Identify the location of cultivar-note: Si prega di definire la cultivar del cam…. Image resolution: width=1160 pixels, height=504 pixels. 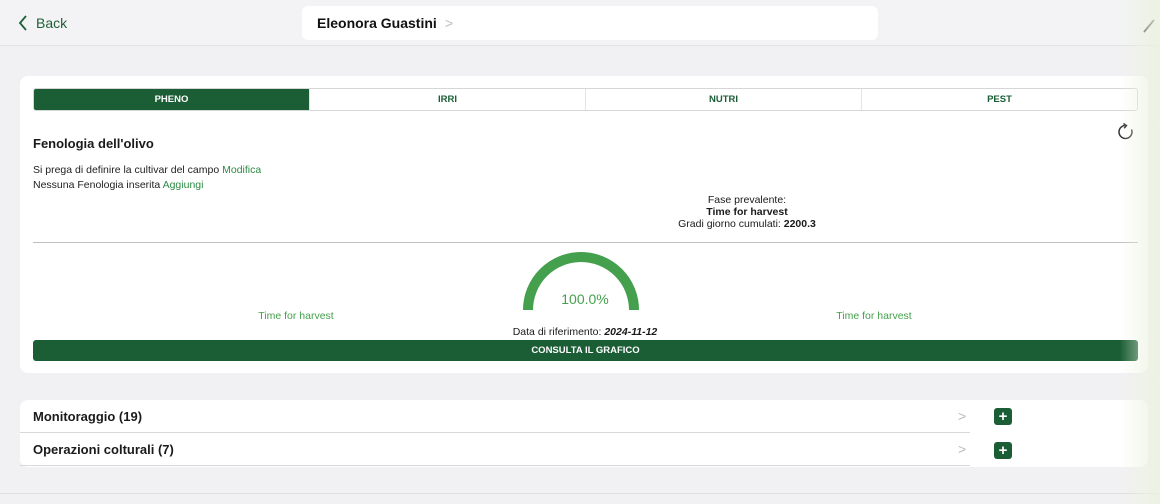
(147, 170).